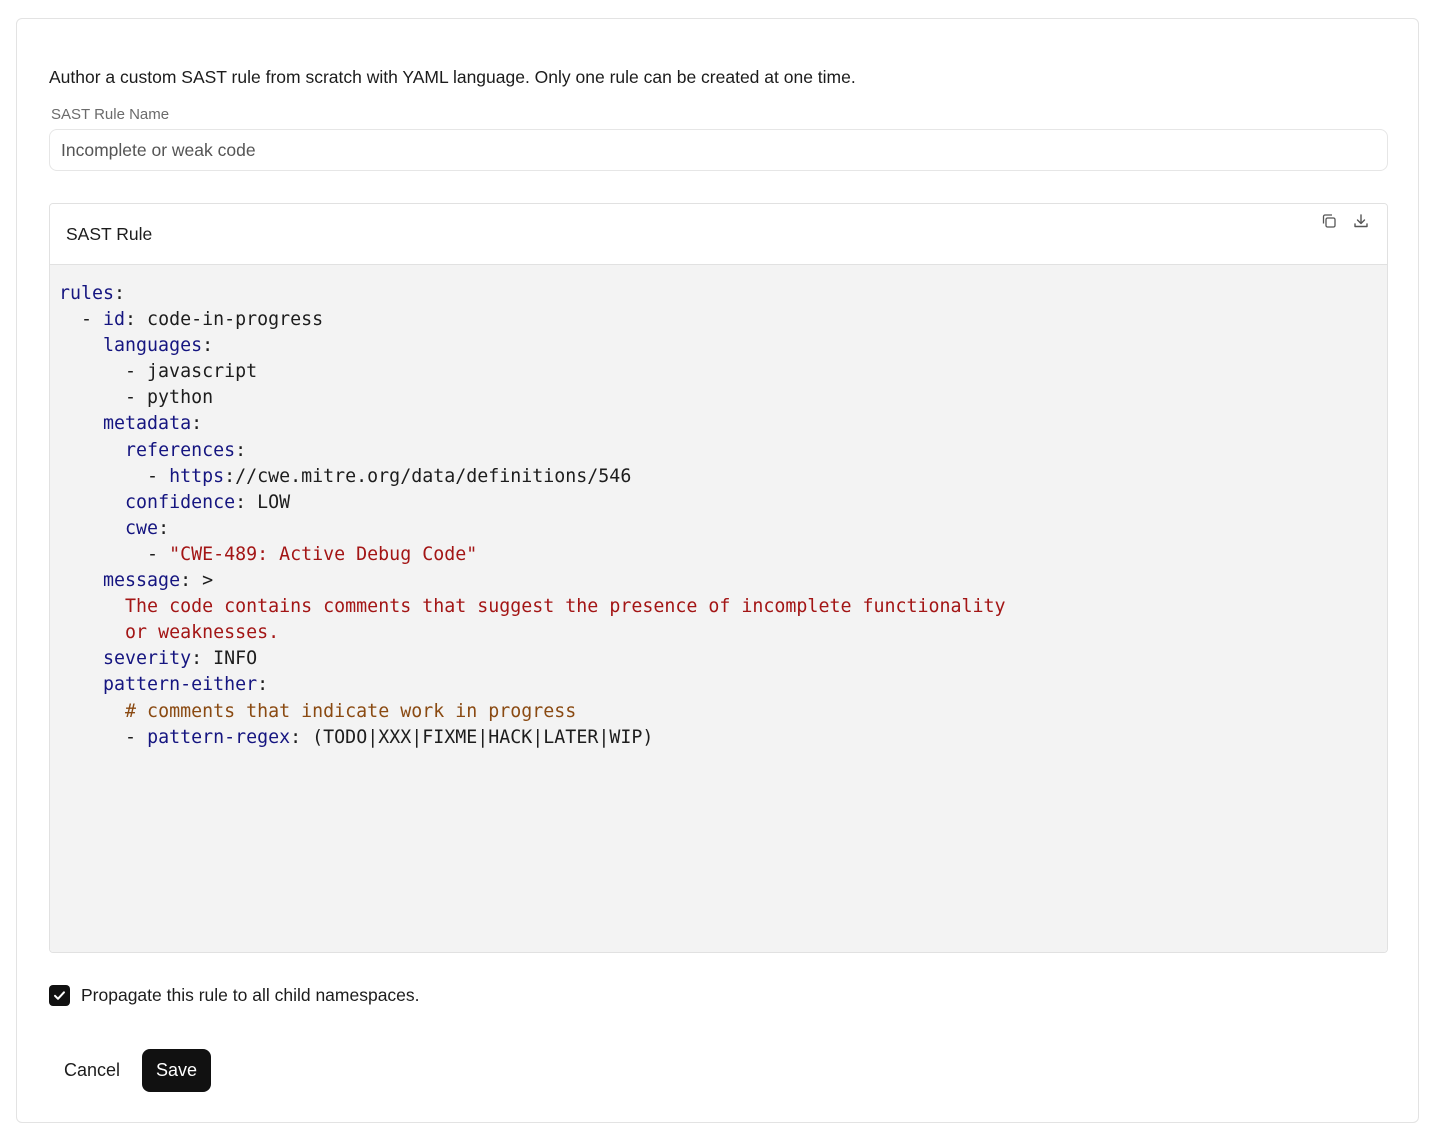 This screenshot has width=1434, height=1142. Describe the element at coordinates (1361, 221) in the screenshot. I see `download-icon` at that location.